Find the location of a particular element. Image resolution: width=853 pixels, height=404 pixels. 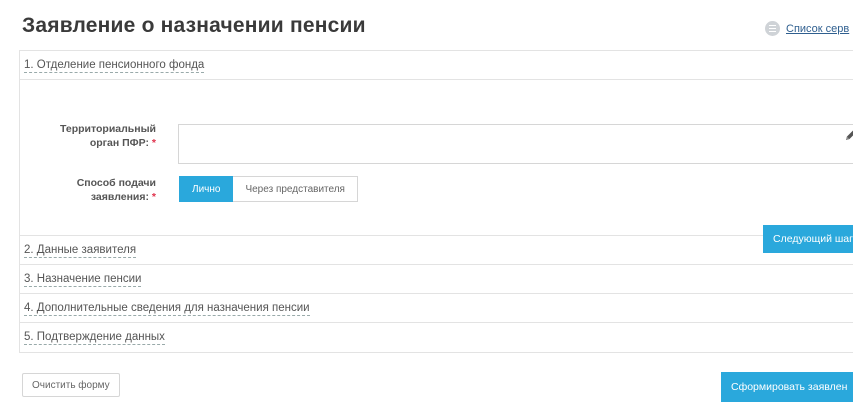

section-header-applicant: 2. Данные заявителя is located at coordinates (436, 250).